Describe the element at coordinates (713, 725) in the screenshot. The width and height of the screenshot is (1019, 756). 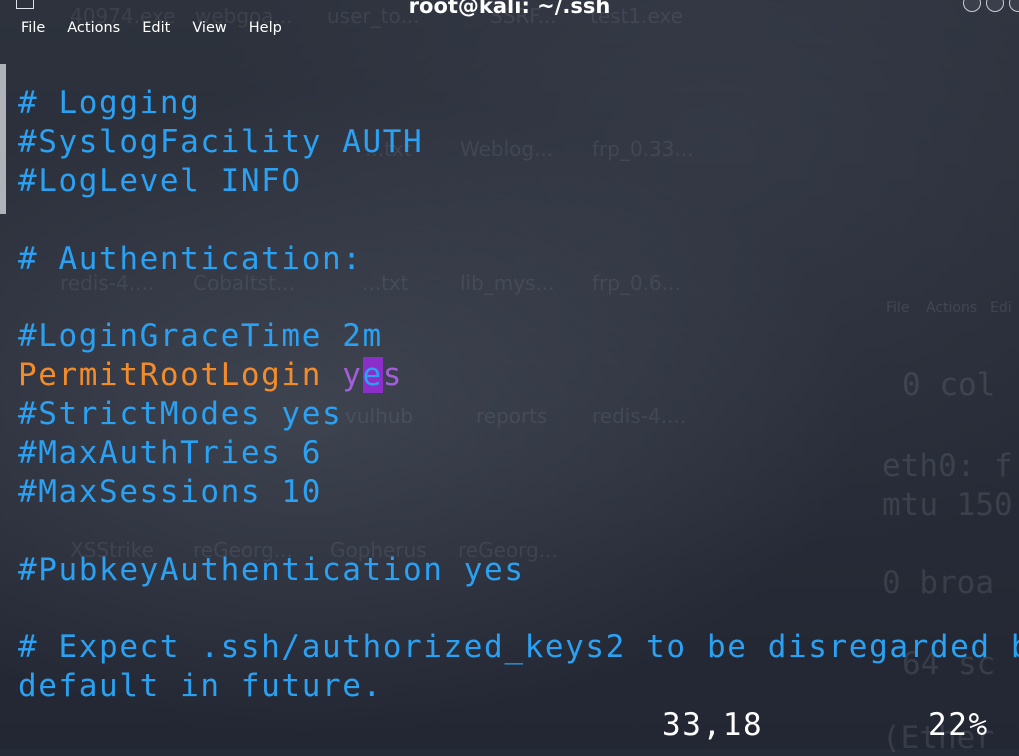
I see `vim-cursor-position: 33,18` at that location.